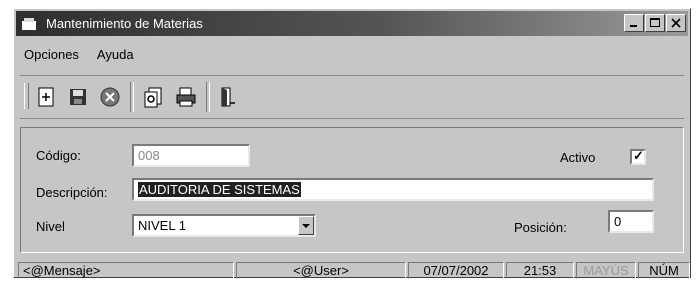  I want to click on status-num: NÚM, so click(664, 270).